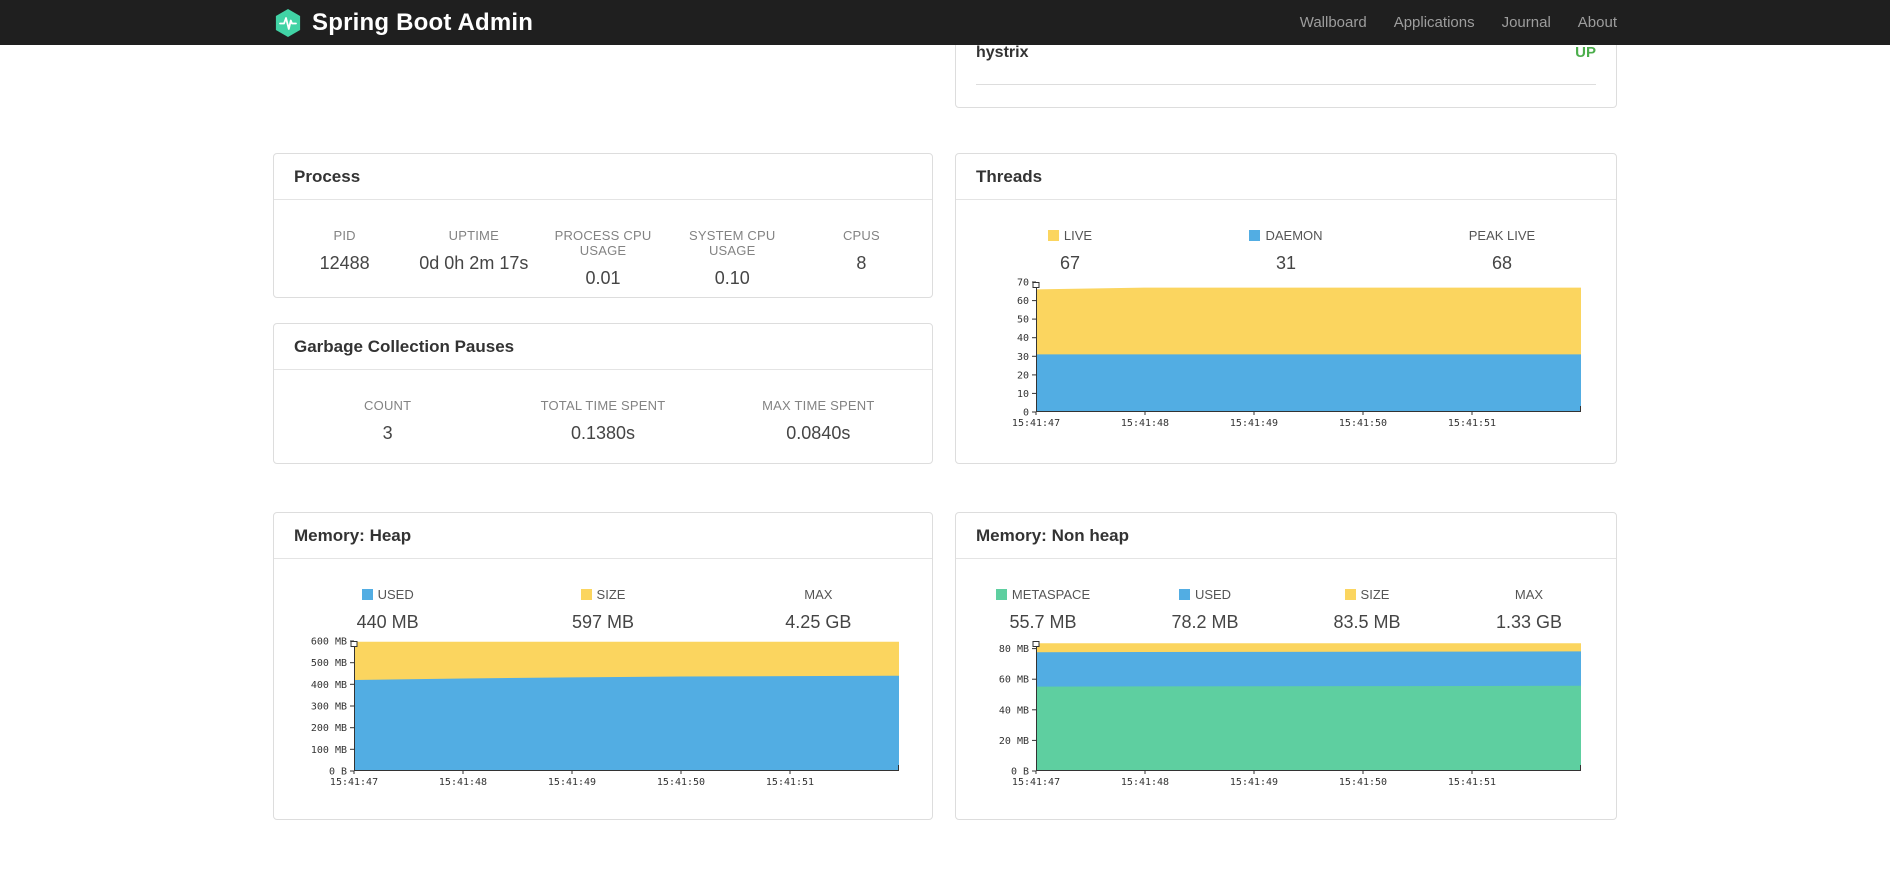  Describe the element at coordinates (1286, 536) in the screenshot. I see `memory-nonheap-card-title: Memory: Non heap` at that location.